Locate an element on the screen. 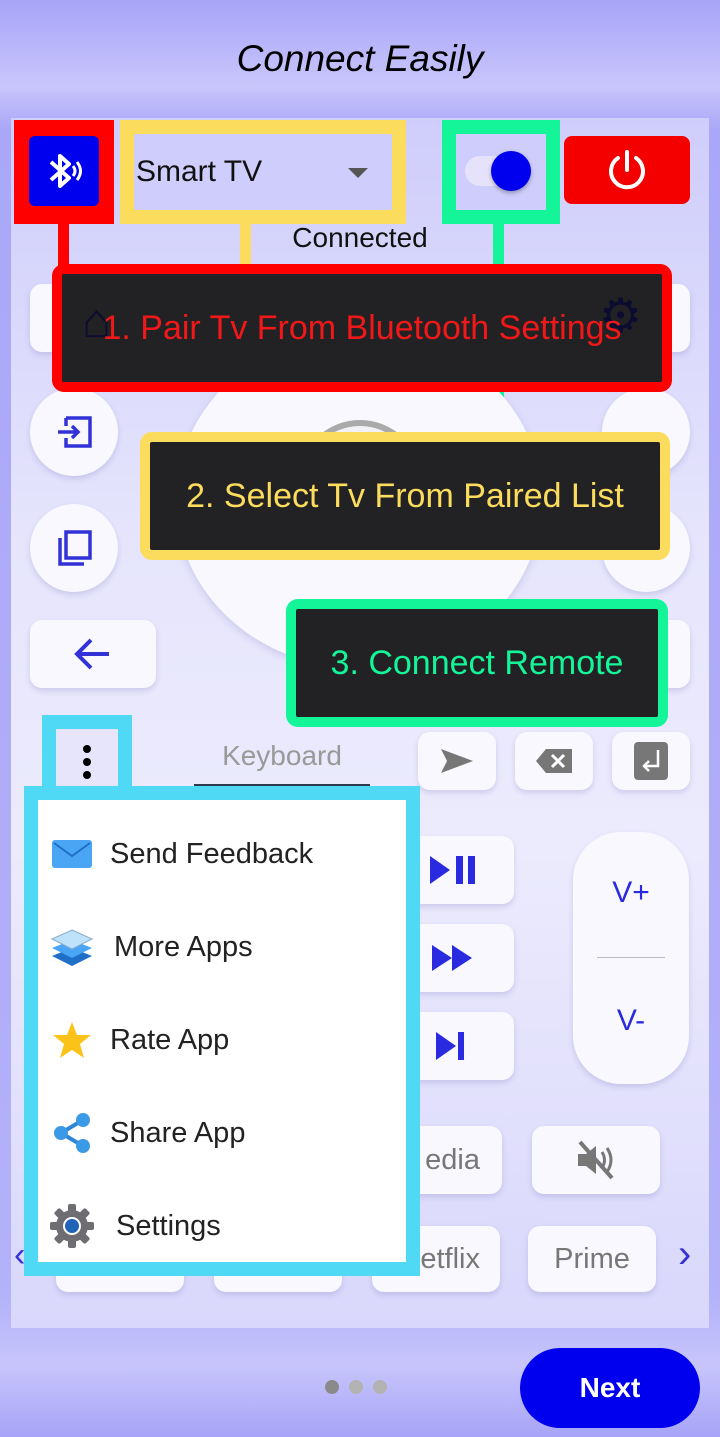 This screenshot has height=1437, width=720. mute-icon is located at coordinates (596, 1160).